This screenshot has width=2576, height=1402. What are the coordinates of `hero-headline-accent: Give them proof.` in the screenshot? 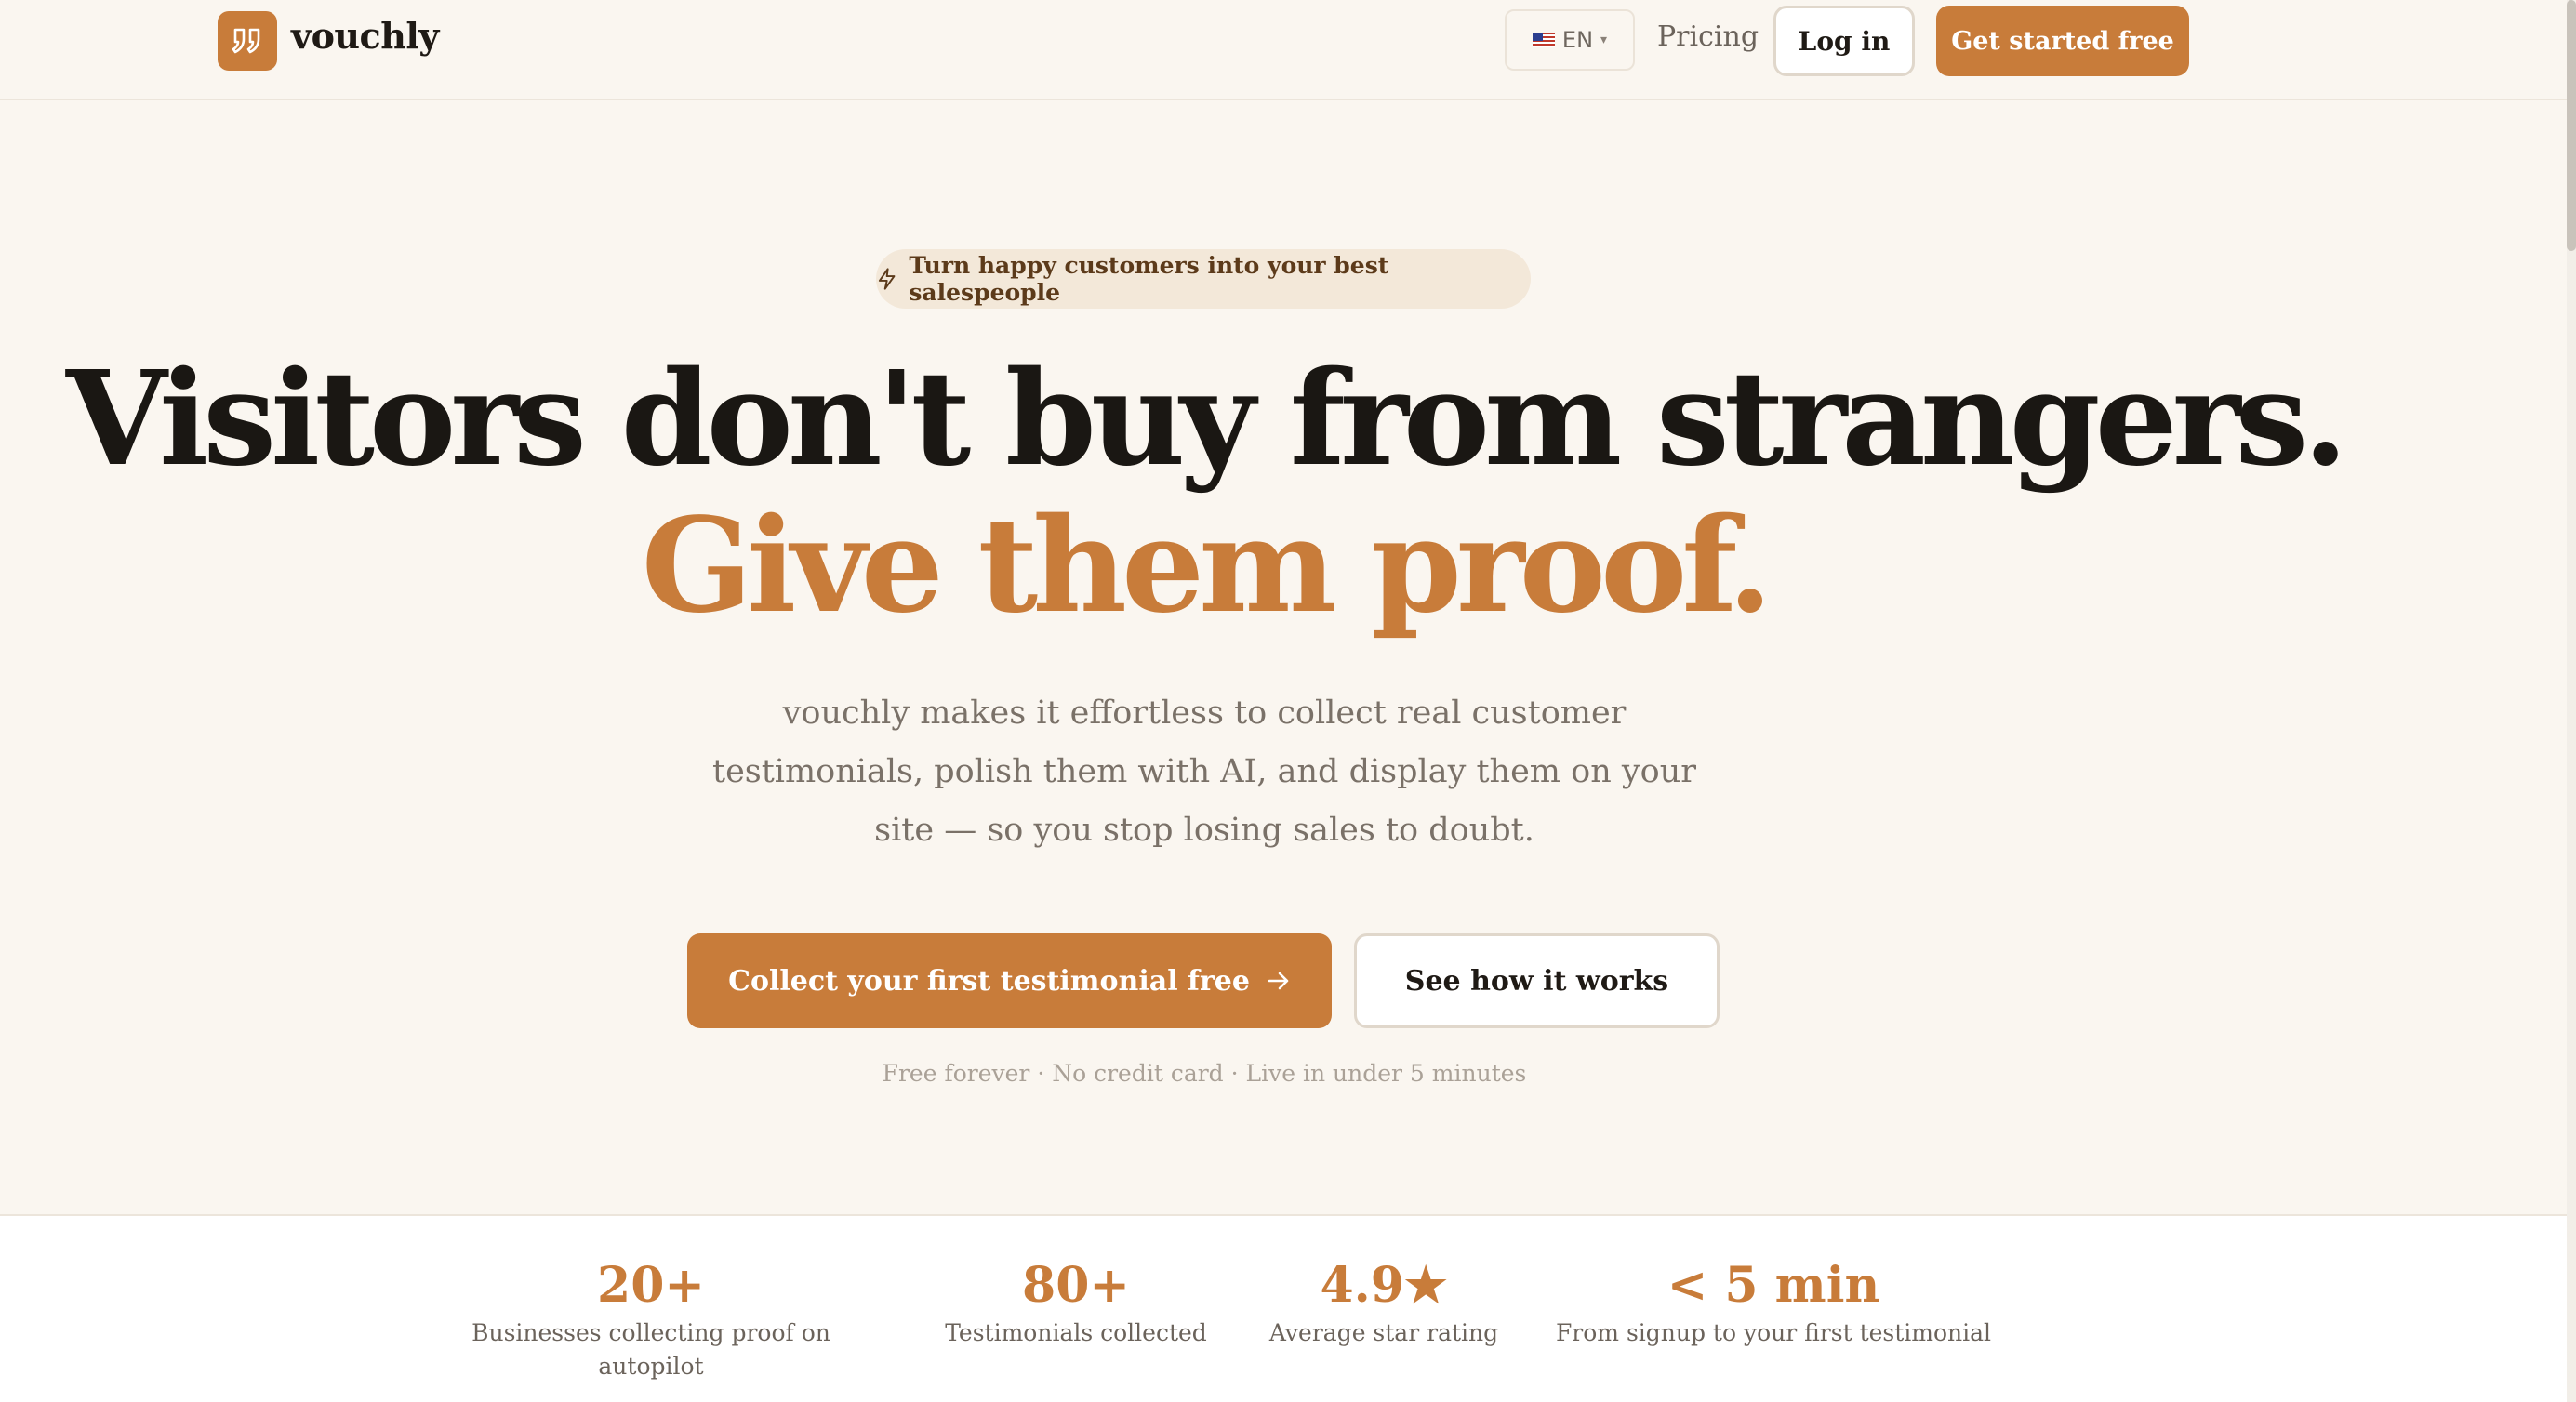 It's located at (1207, 566).